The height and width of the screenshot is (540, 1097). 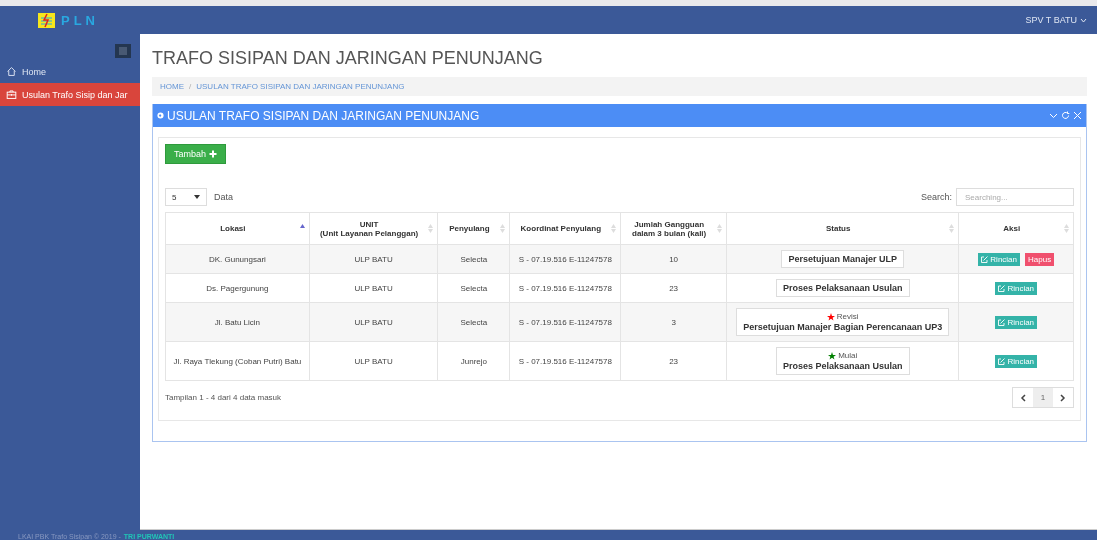 What do you see at coordinates (936, 197) in the screenshot?
I see `search-label: Search:` at bounding box center [936, 197].